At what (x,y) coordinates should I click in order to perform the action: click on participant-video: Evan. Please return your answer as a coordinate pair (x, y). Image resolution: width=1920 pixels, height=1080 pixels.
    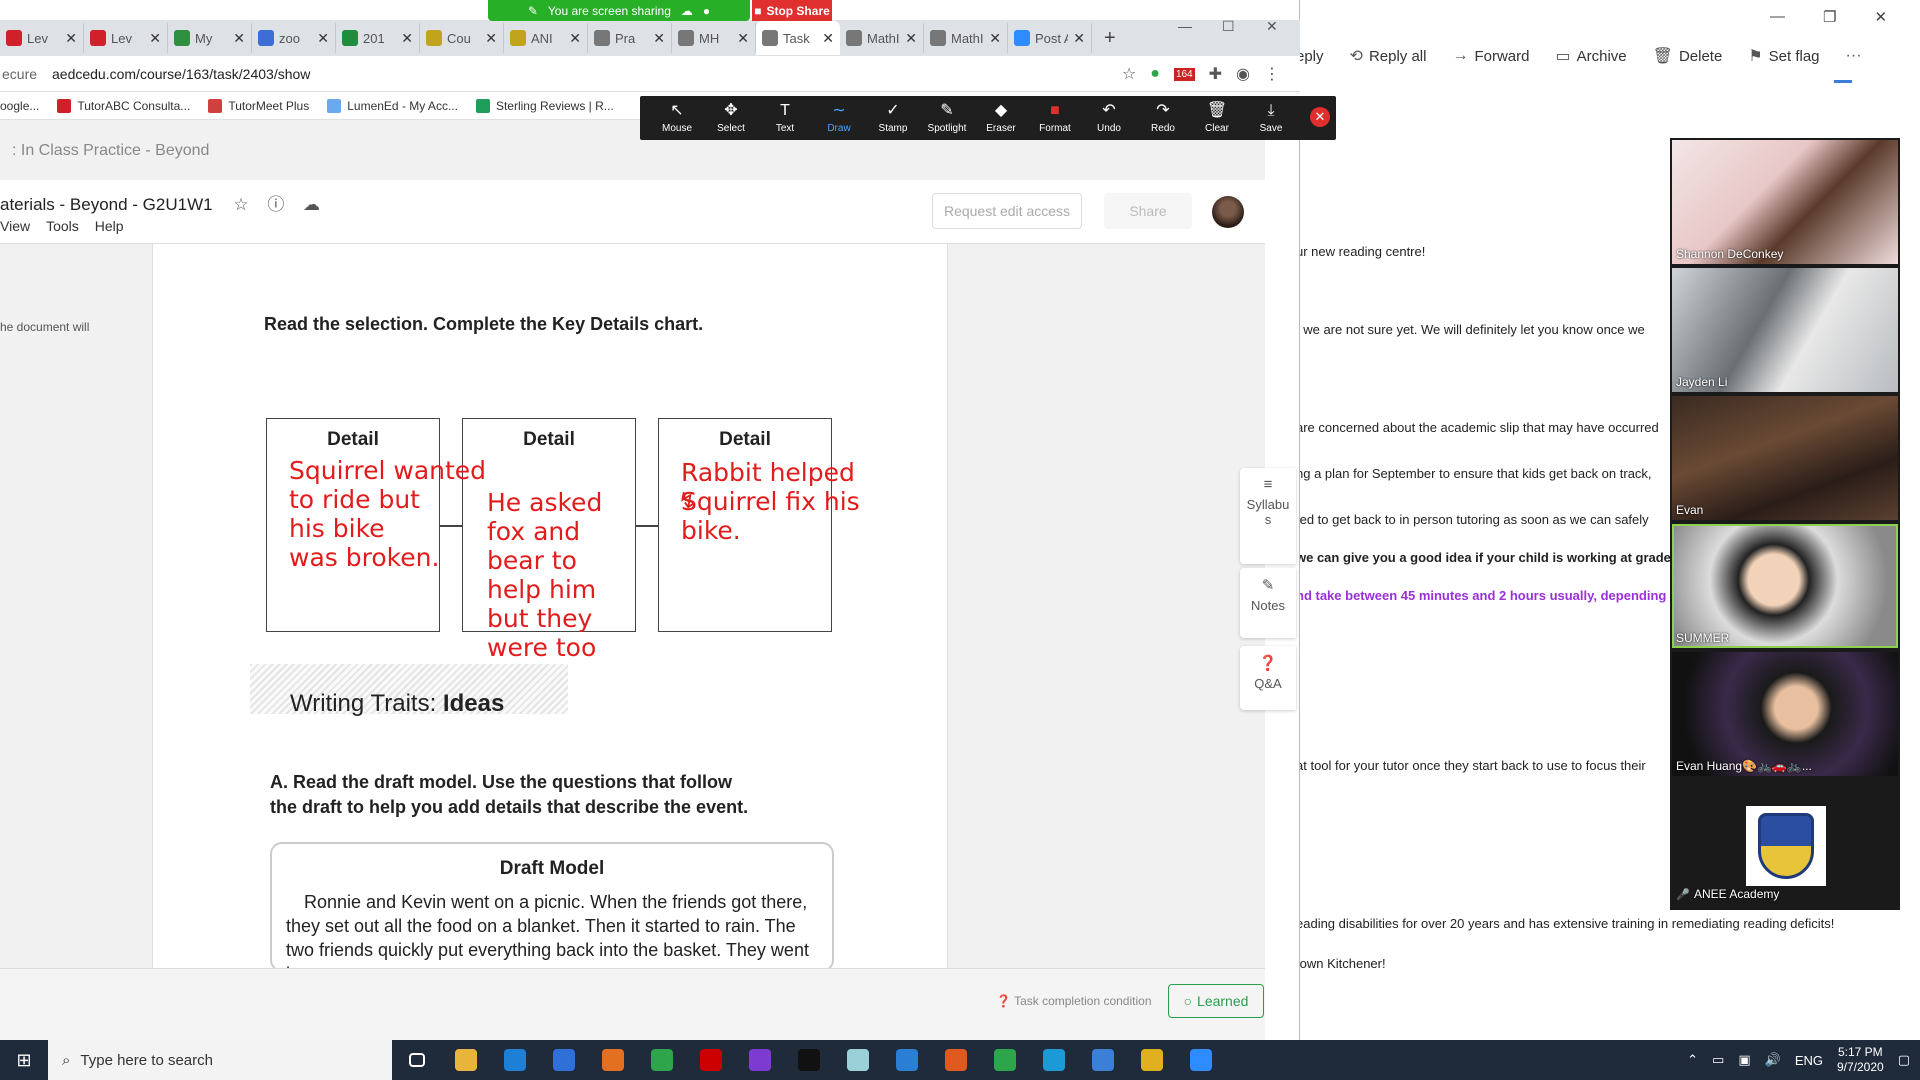
    Looking at the image, I should click on (1785, 458).